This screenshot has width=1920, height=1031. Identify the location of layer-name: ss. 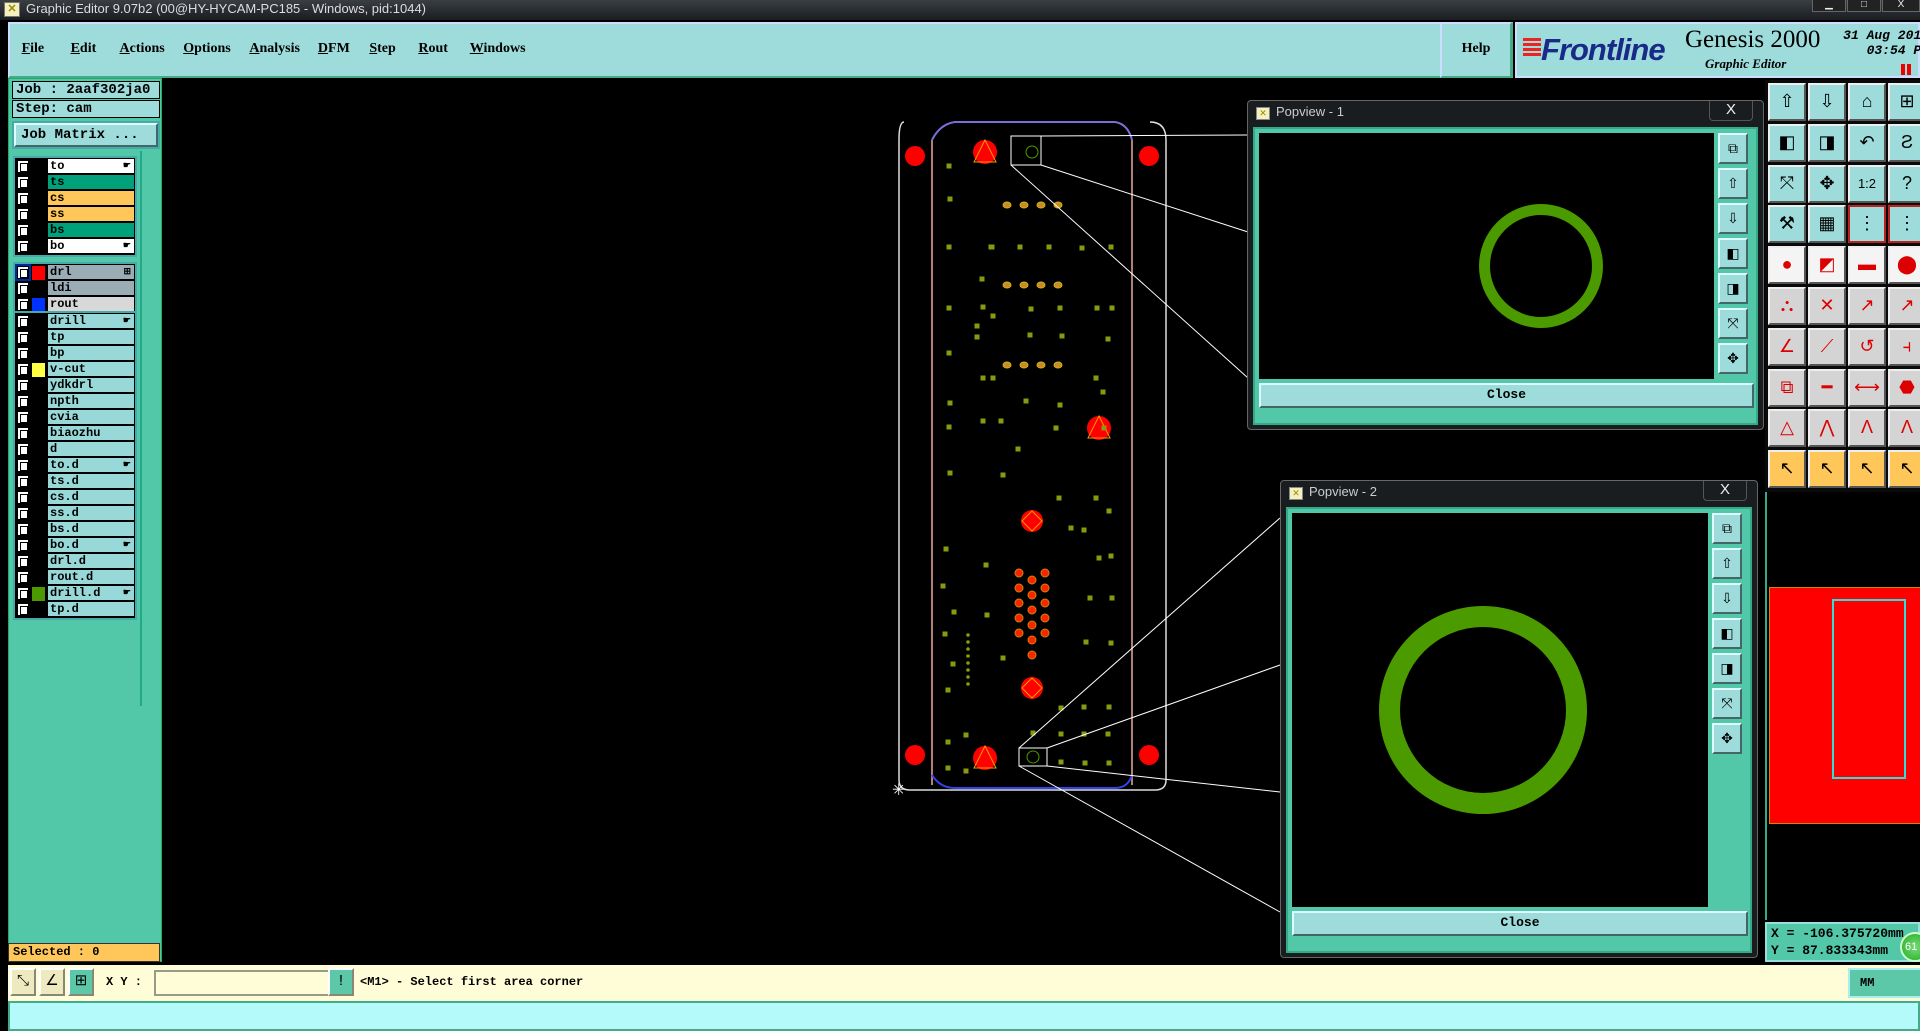
(91, 214).